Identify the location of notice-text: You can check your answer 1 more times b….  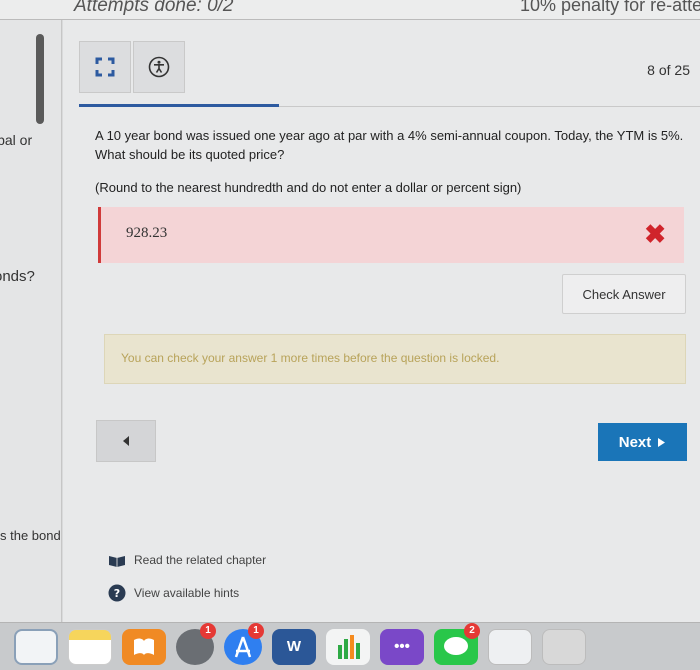
(310, 358).